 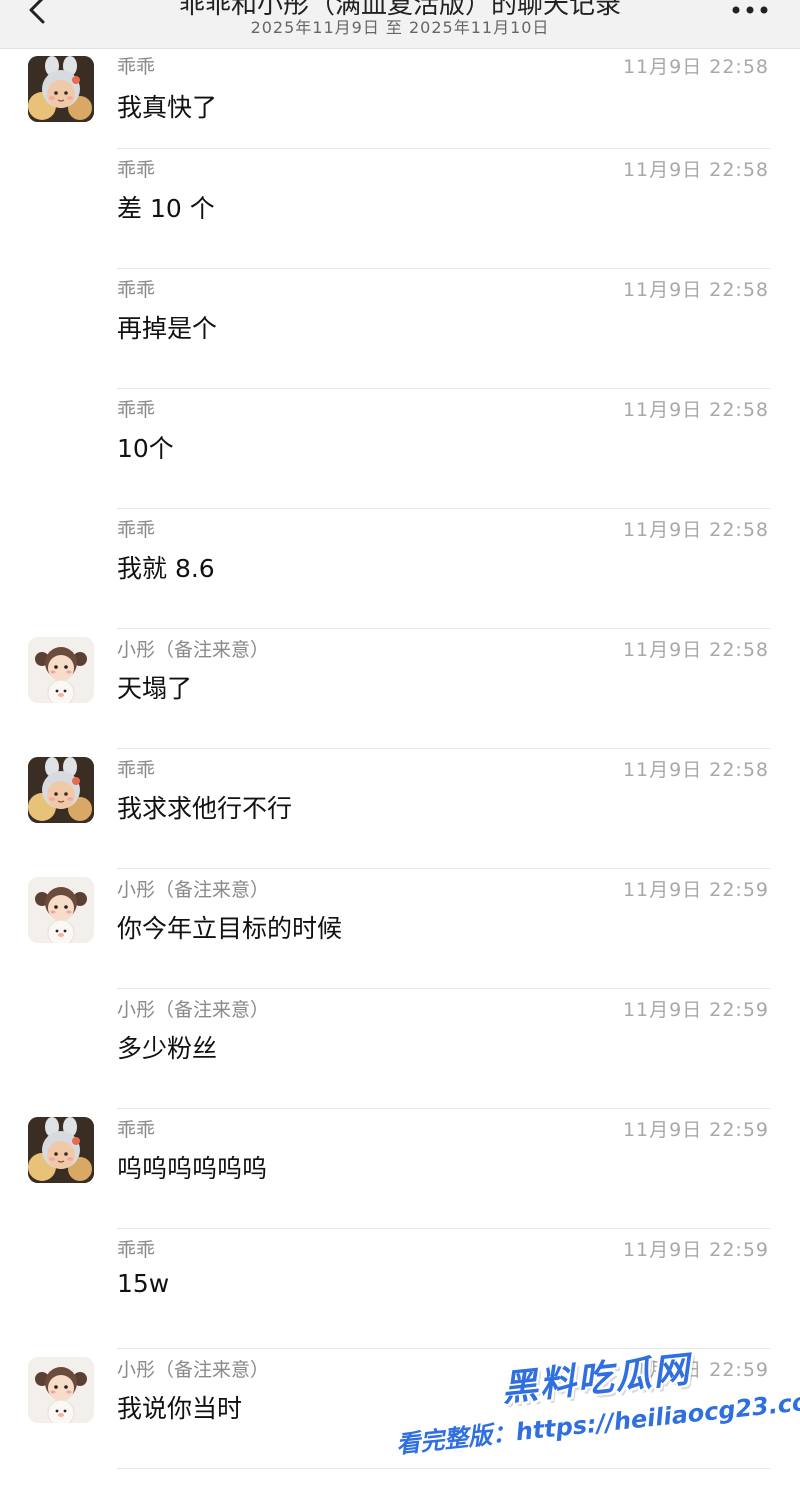 I want to click on message-row: 小彤（备注来意） 11月9日 22:59 你今年立目标的时候, so click(x=400, y=929).